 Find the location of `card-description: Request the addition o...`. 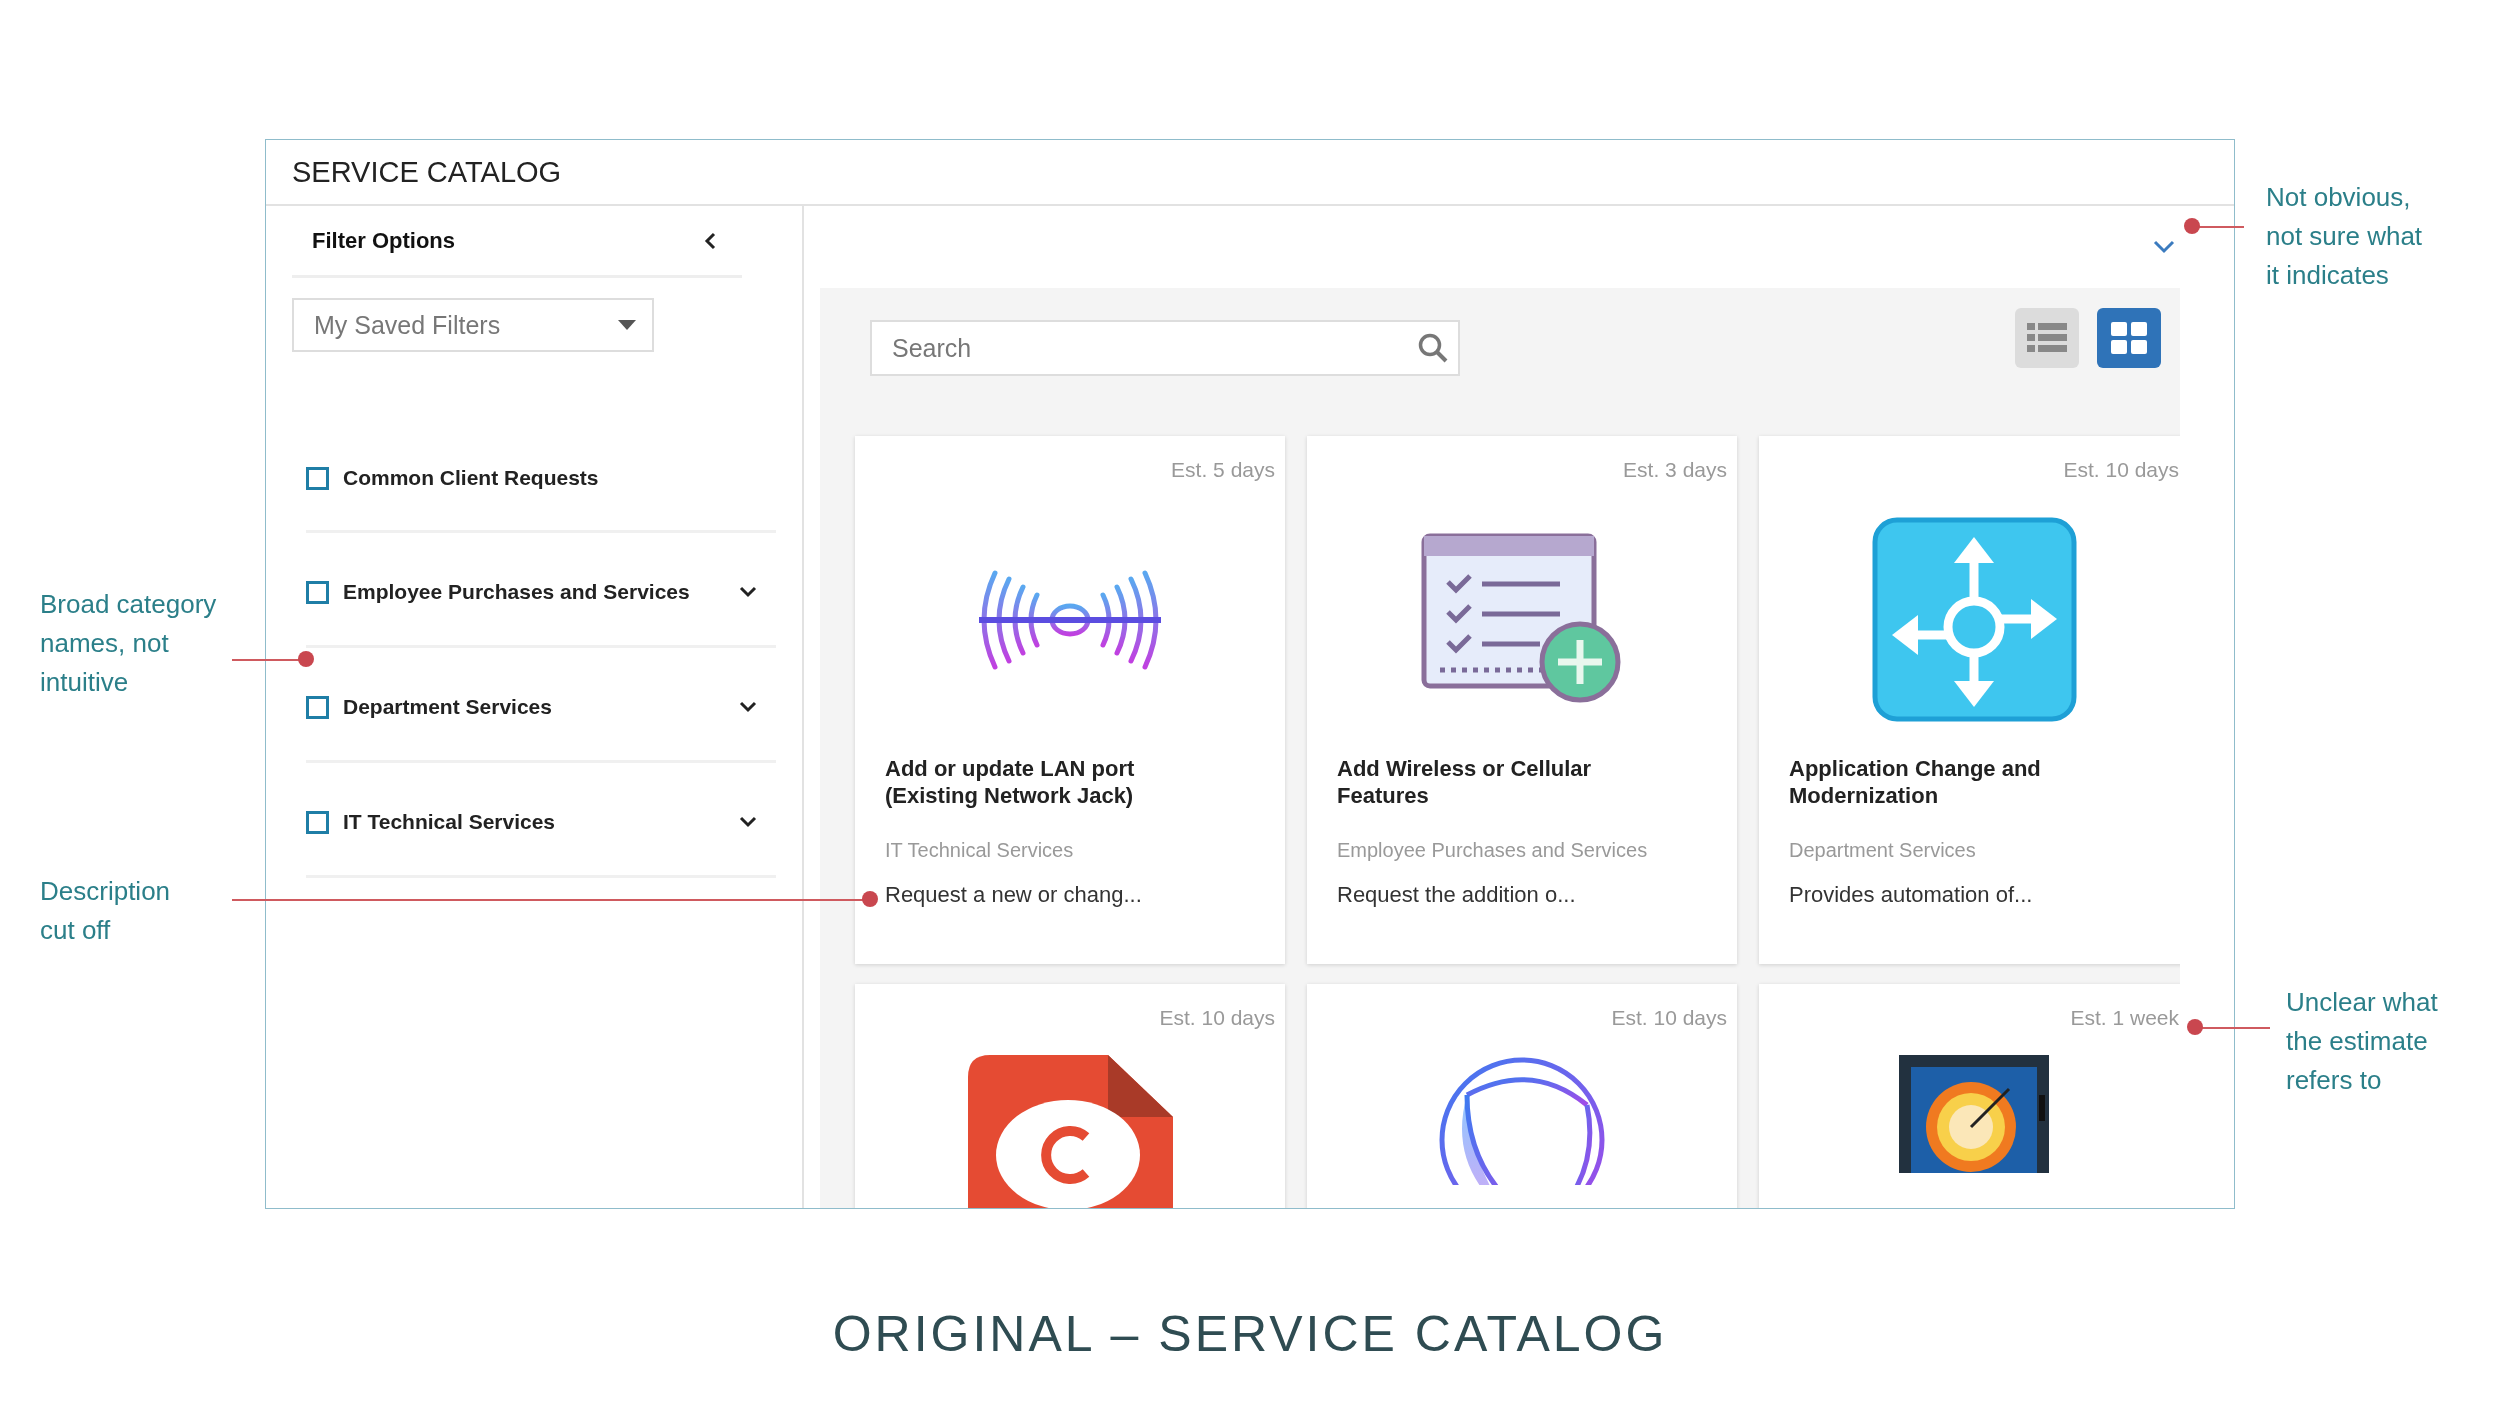

card-description: Request the addition o... is located at coordinates (1457, 895).